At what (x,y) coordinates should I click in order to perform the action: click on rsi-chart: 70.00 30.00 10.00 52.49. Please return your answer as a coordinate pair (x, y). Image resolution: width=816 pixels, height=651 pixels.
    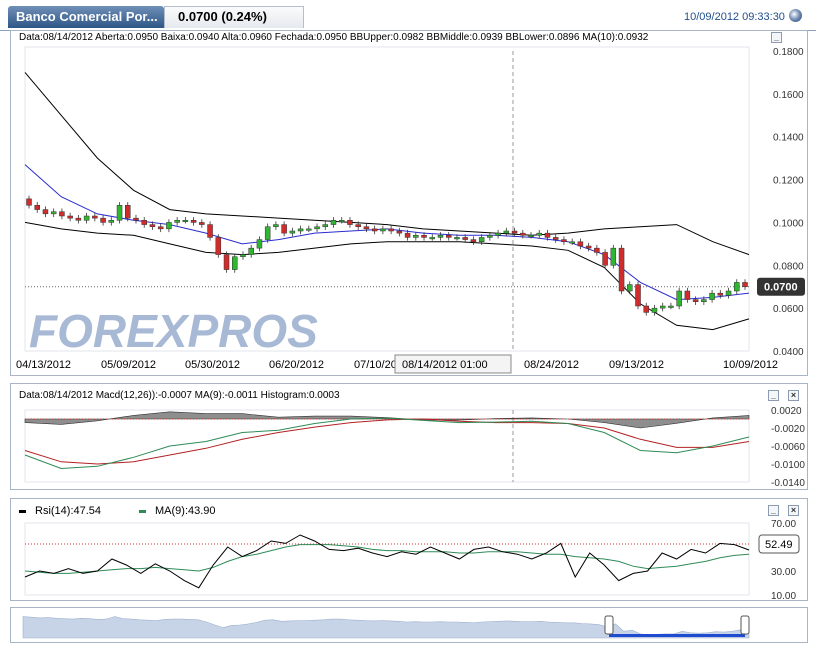
    Looking at the image, I should click on (409, 559).